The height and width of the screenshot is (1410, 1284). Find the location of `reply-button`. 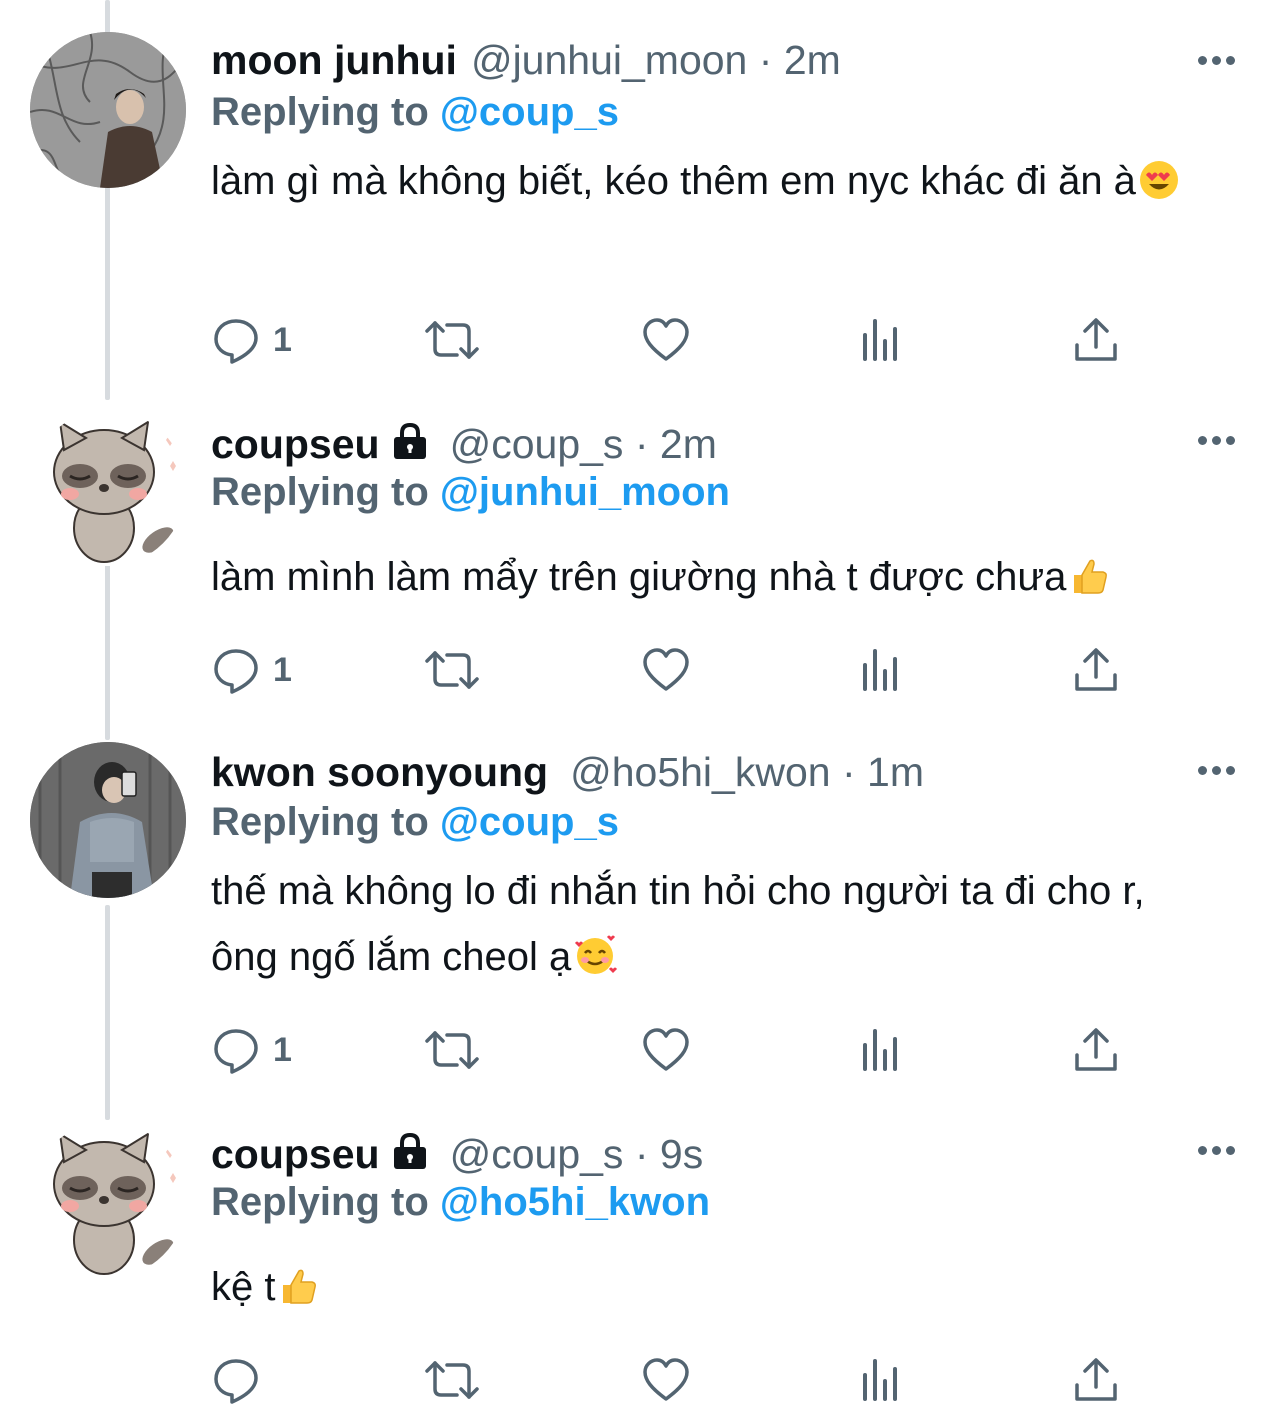

reply-button is located at coordinates (242, 1380).